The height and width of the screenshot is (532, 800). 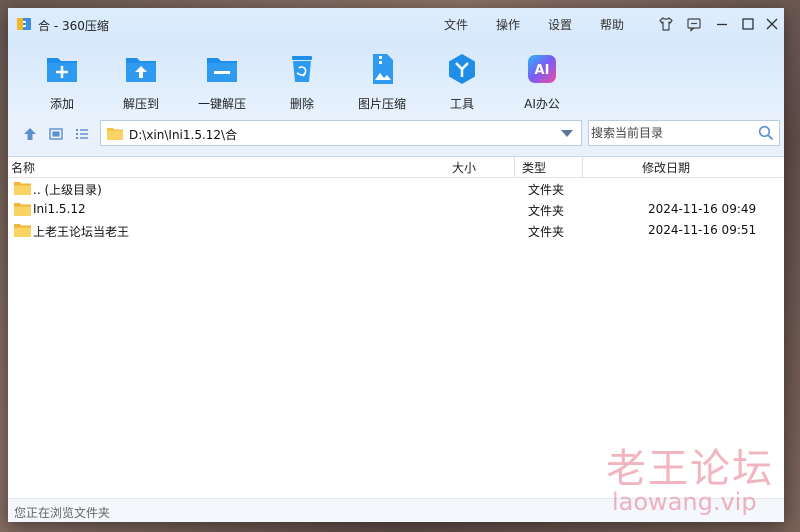 What do you see at coordinates (766, 133) in the screenshot?
I see `search-icon` at bounding box center [766, 133].